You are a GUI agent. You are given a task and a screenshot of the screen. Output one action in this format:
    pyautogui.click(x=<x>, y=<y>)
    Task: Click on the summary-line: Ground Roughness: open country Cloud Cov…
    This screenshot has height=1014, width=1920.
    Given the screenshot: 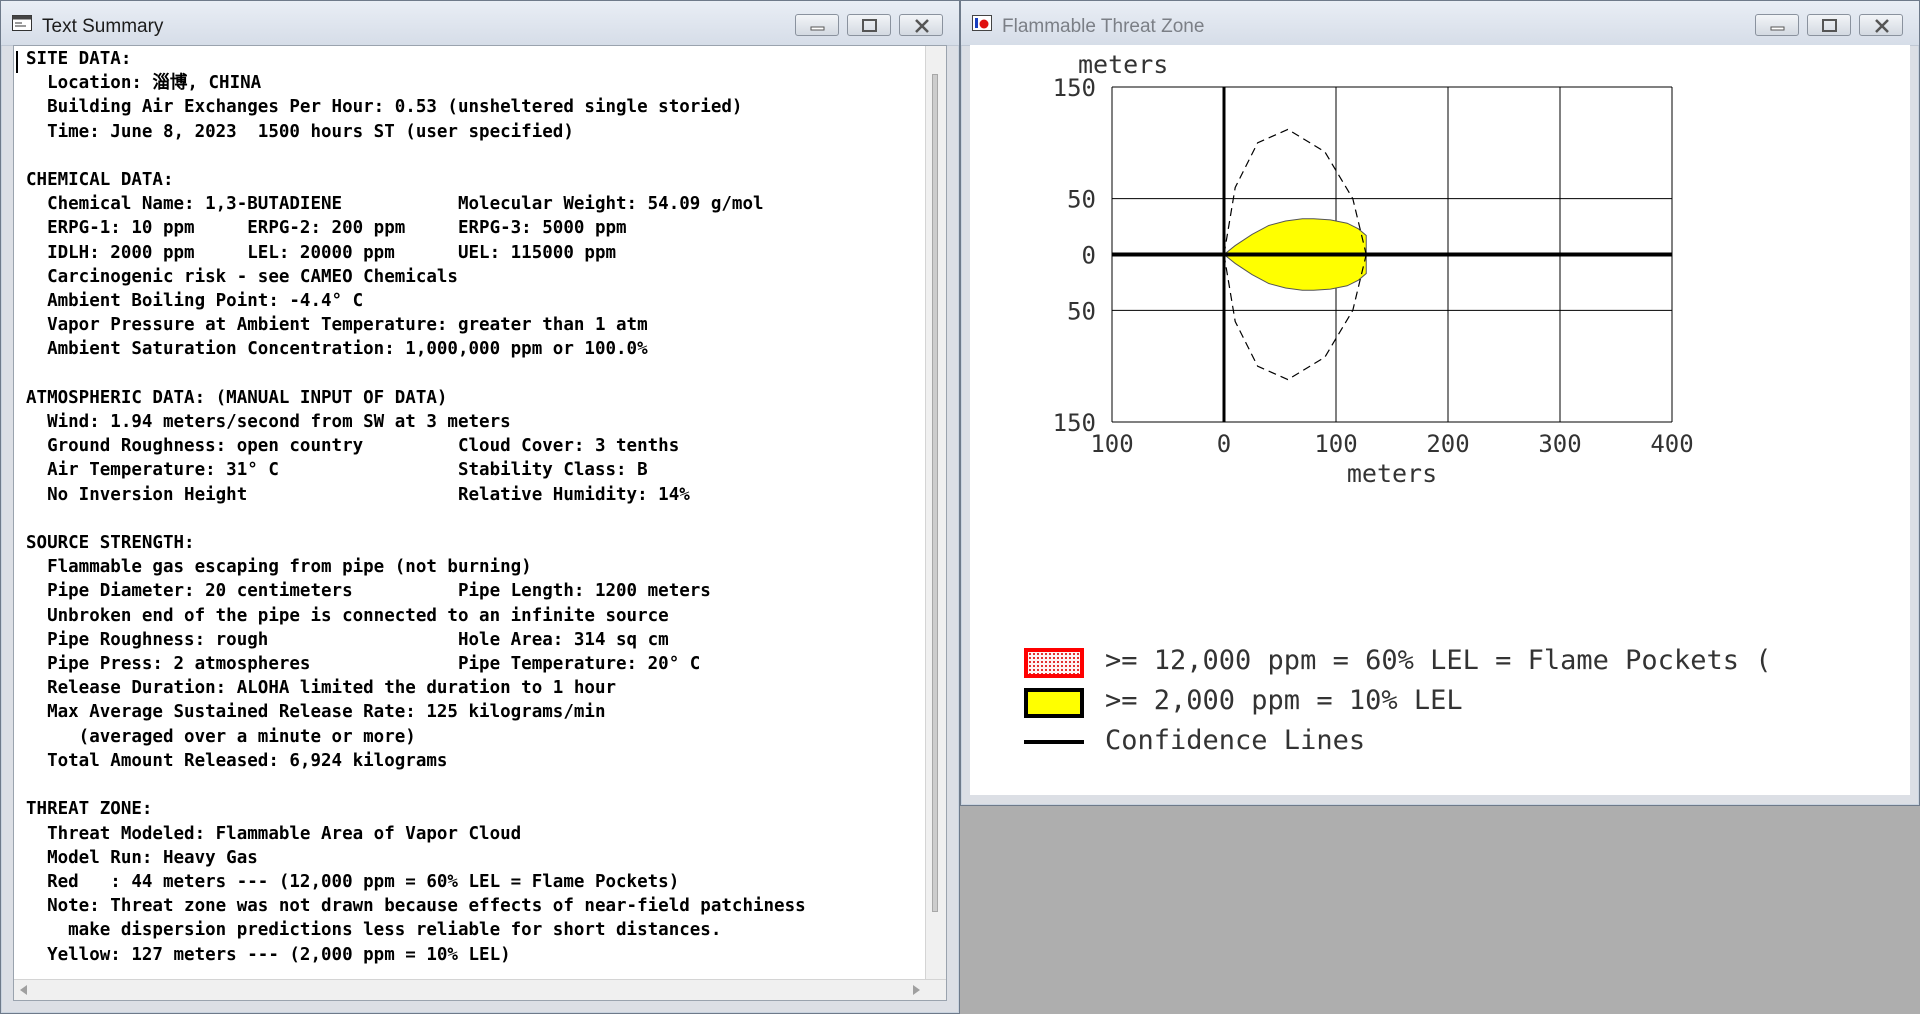 What is the action you would take?
    pyautogui.click(x=363, y=446)
    